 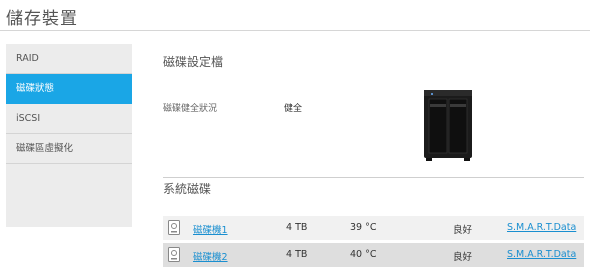 I want to click on sidebar: RAID 磁碟狀態 iSCSI 磁碟區虛擬化, so click(x=69, y=135).